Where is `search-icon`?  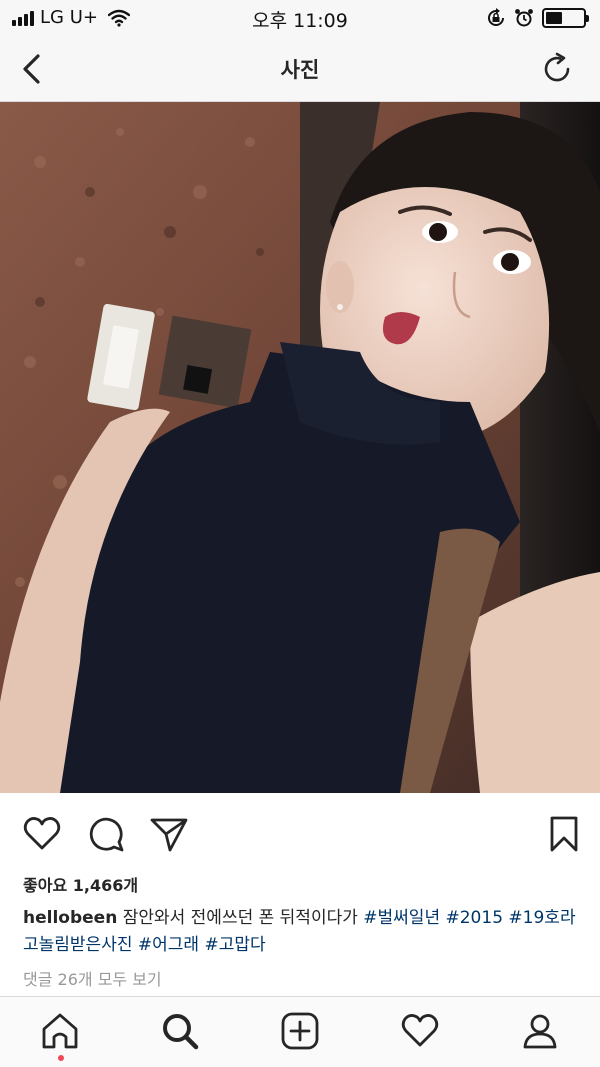 search-icon is located at coordinates (180, 1031).